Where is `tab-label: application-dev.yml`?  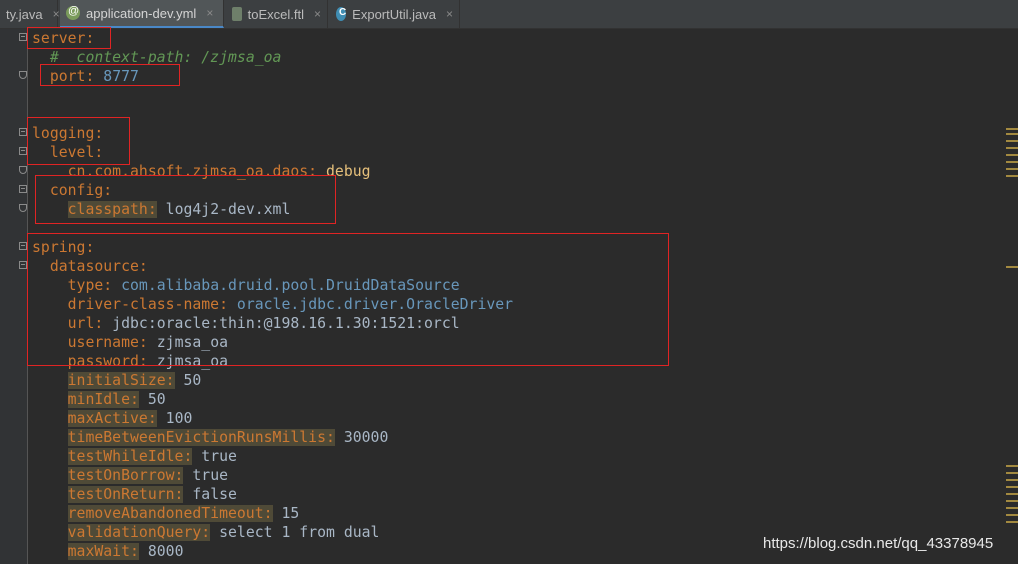
tab-label: application-dev.yml is located at coordinates (141, 13).